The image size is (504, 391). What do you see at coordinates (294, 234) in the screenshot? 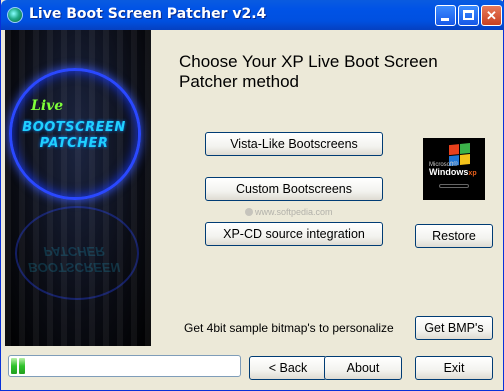
I see `xp-cd-integration-button: XP-CD source integration` at bounding box center [294, 234].